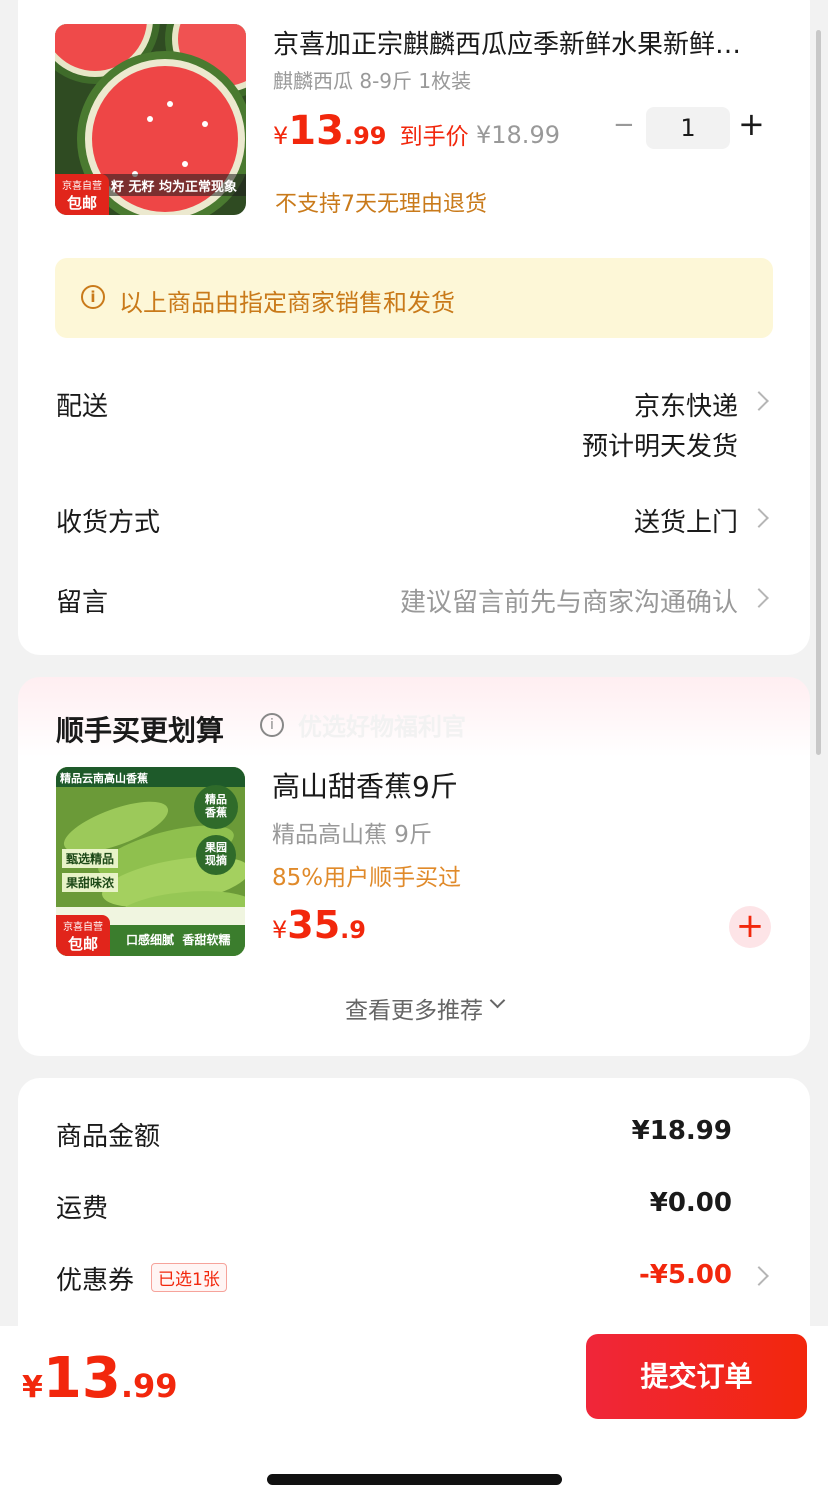 The height and width of the screenshot is (1504, 828). Describe the element at coordinates (352, 835) in the screenshot. I see `recommend-item-spec: 精品高山蕉 9斤` at that location.